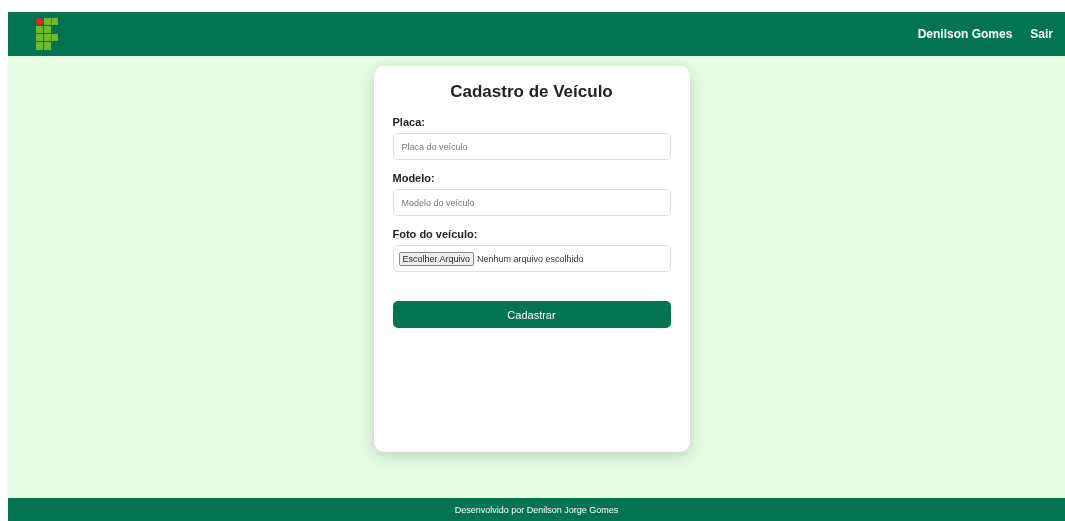 The width and height of the screenshot is (1065, 521). I want to click on user-name-link: Denilson Gomes, so click(965, 34).